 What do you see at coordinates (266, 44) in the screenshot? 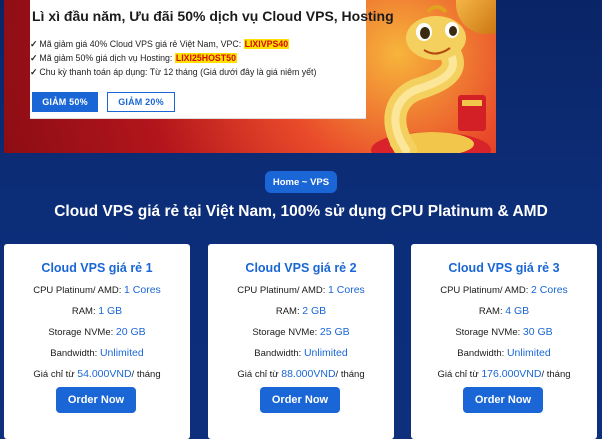
I see `coupon-code-vps: LIXIVPS40` at bounding box center [266, 44].